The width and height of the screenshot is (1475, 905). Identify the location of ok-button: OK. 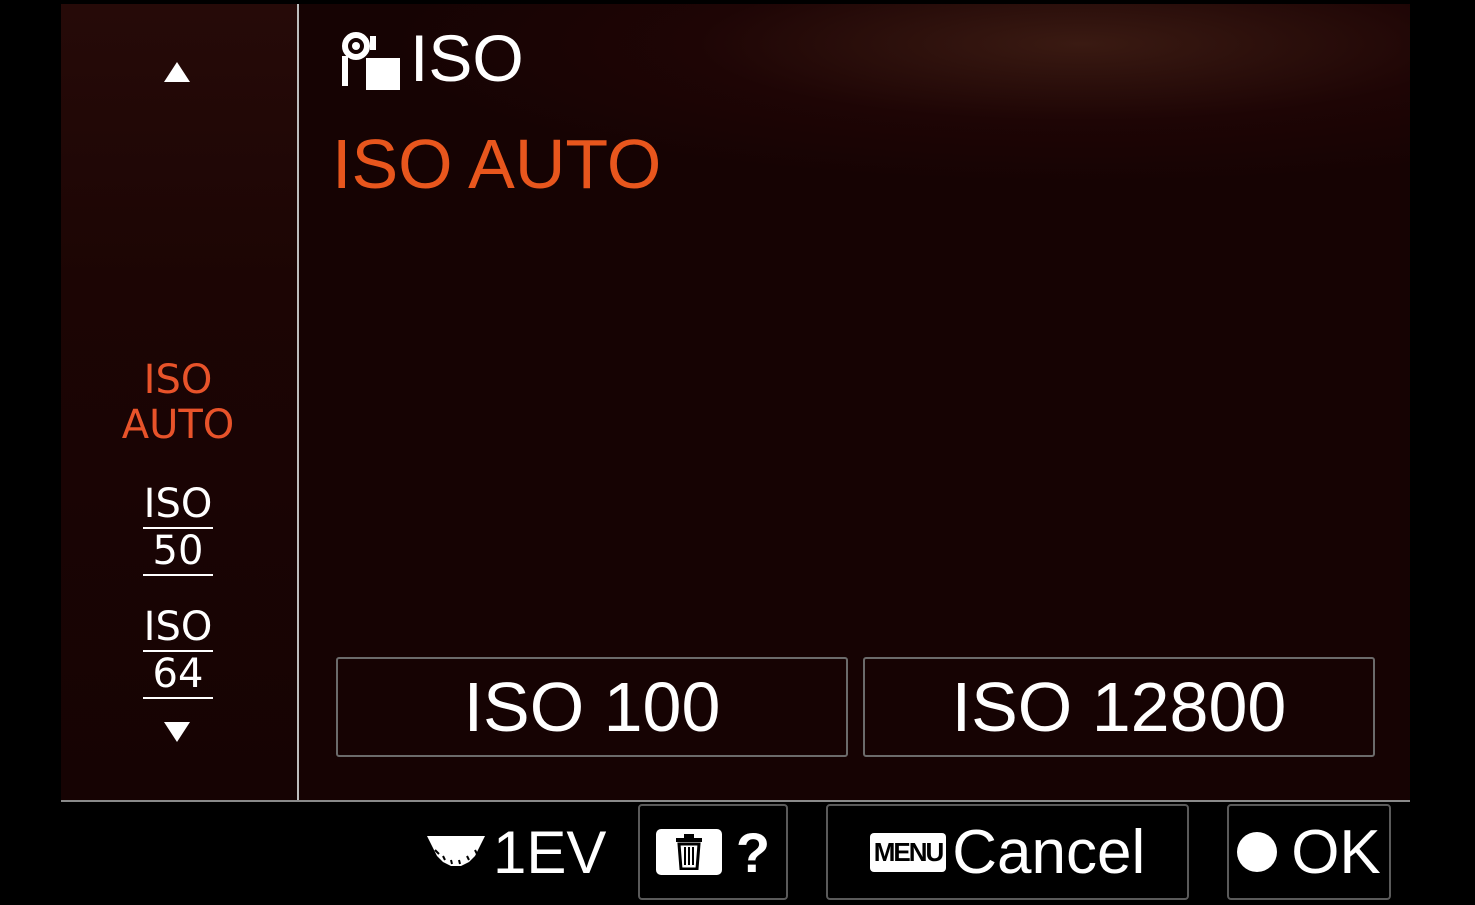
(1309, 852).